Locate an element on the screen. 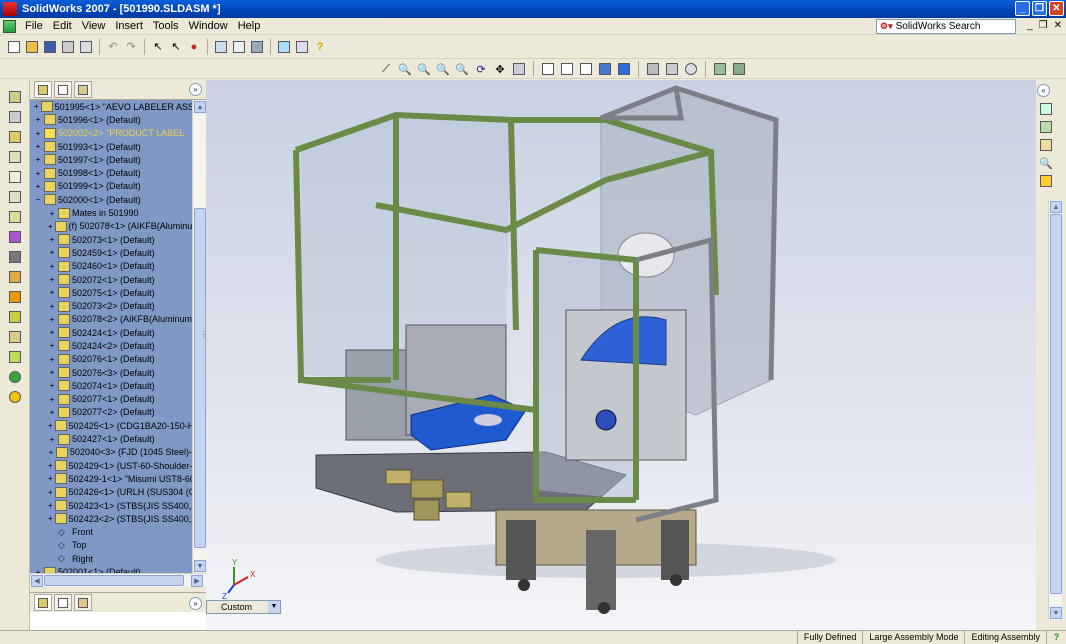 The width and height of the screenshot is (1066, 644). interference-button is located at coordinates (15, 277).